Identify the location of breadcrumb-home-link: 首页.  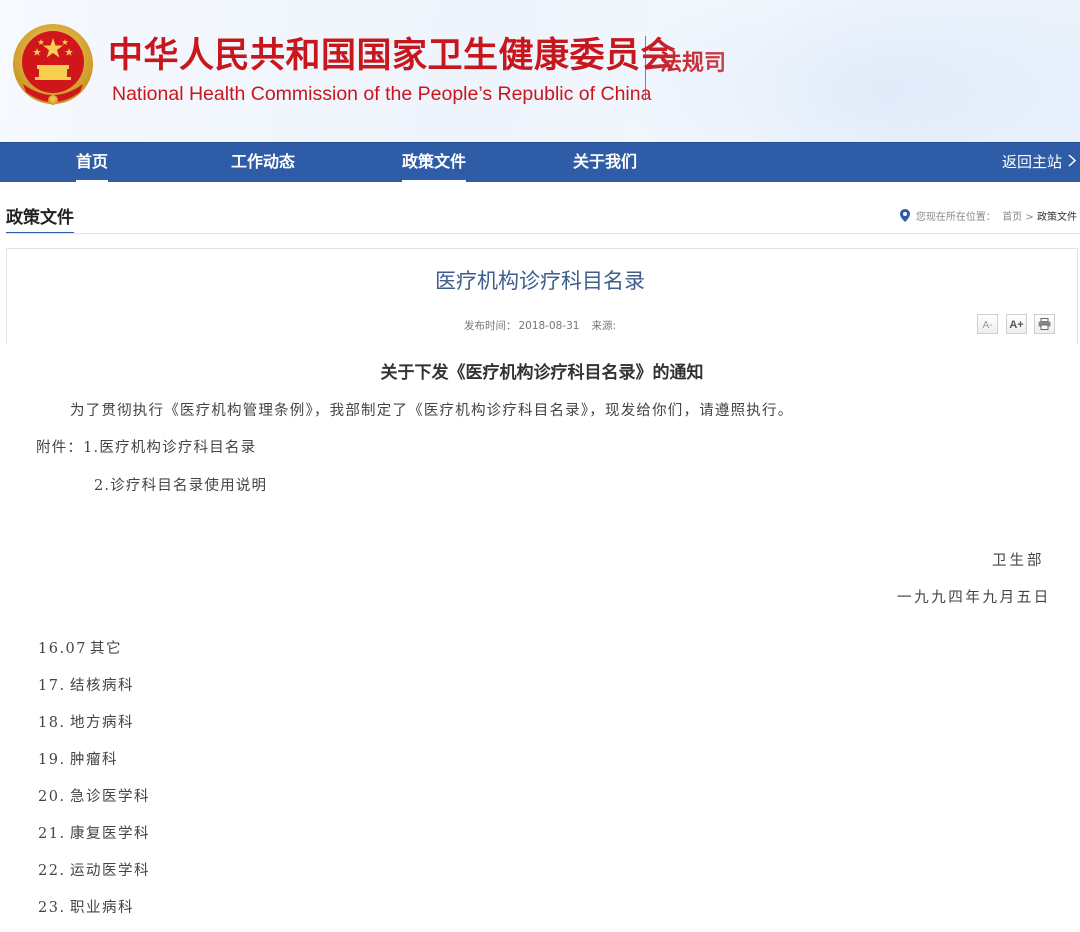
(1012, 217).